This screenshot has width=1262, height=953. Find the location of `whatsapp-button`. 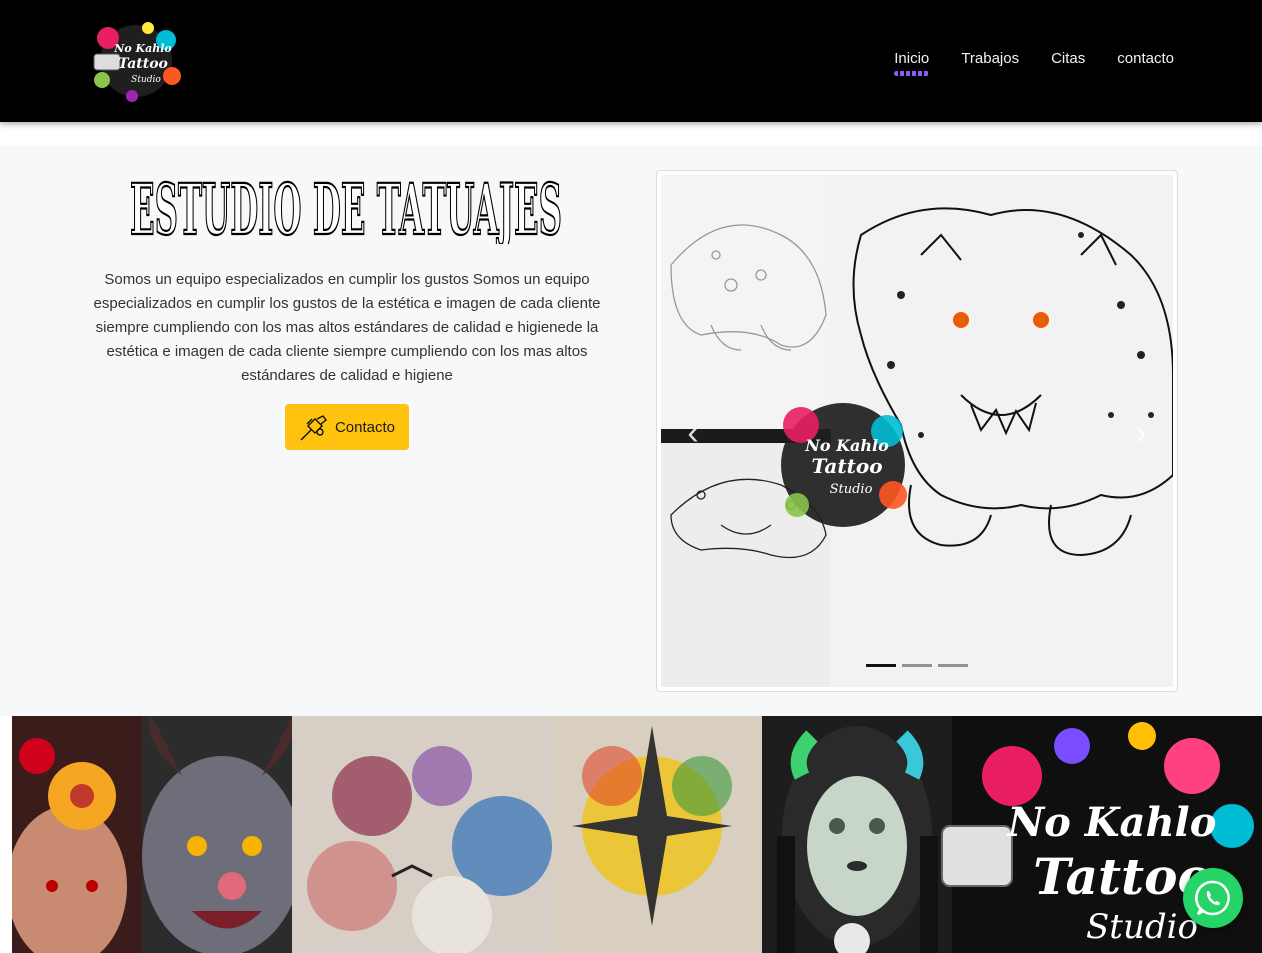

whatsapp-button is located at coordinates (1213, 898).